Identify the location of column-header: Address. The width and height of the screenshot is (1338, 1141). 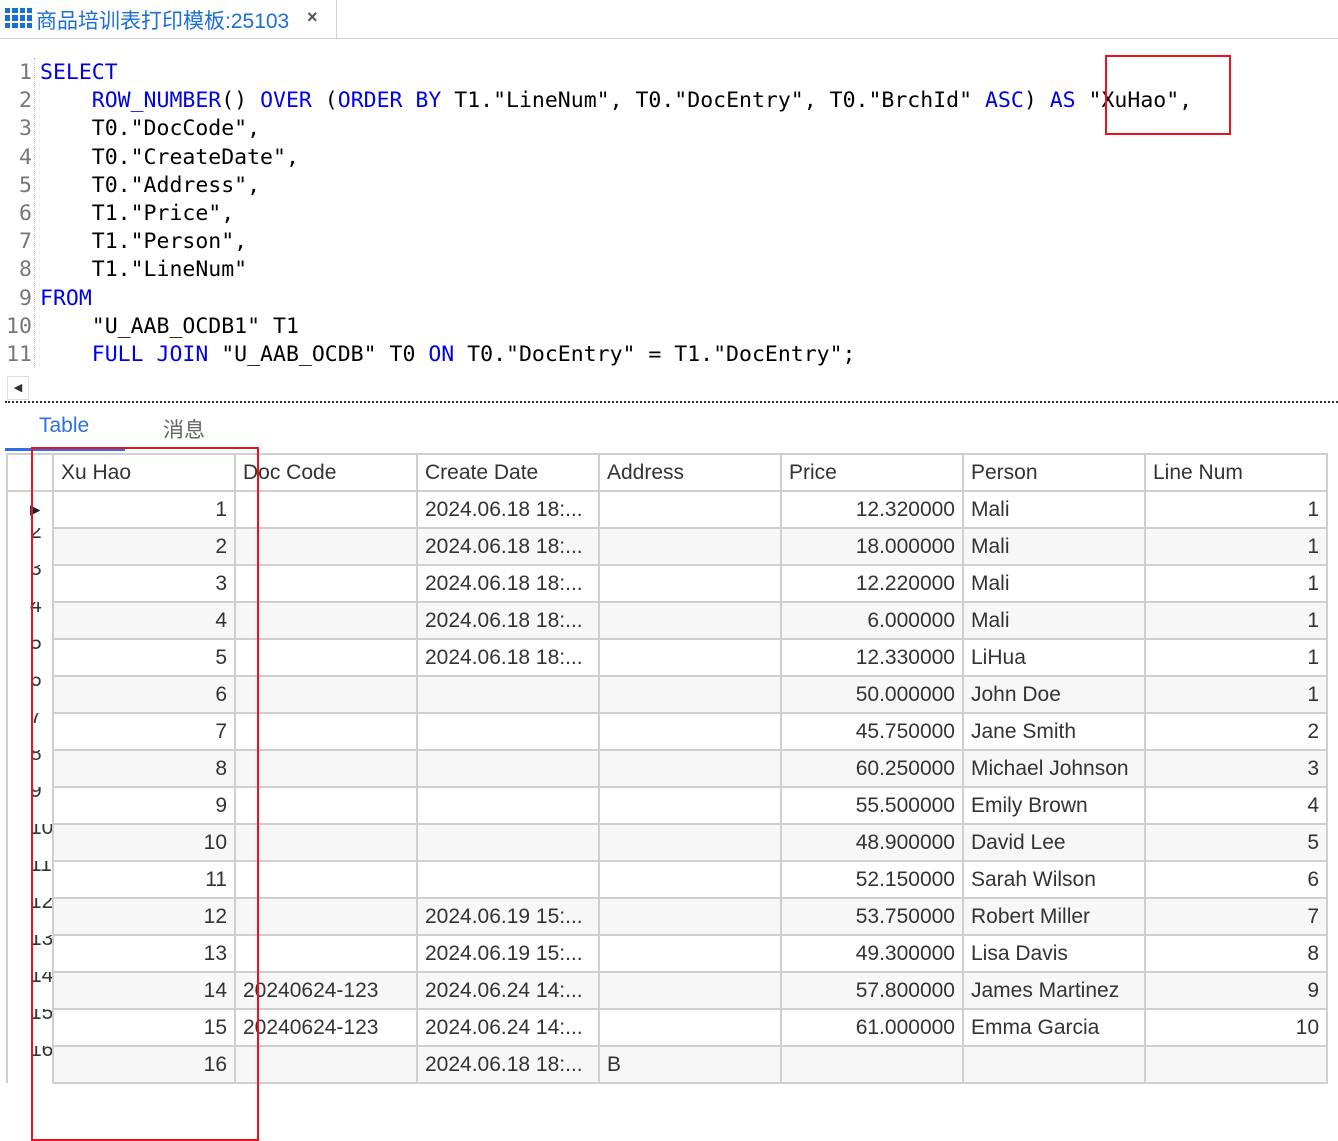
(690, 472).